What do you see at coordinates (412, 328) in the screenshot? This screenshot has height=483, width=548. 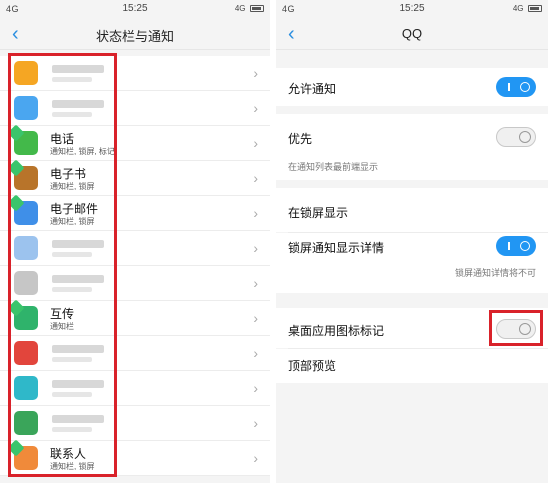 I see `desktop-badge-row: 桌面应用图标标记` at bounding box center [412, 328].